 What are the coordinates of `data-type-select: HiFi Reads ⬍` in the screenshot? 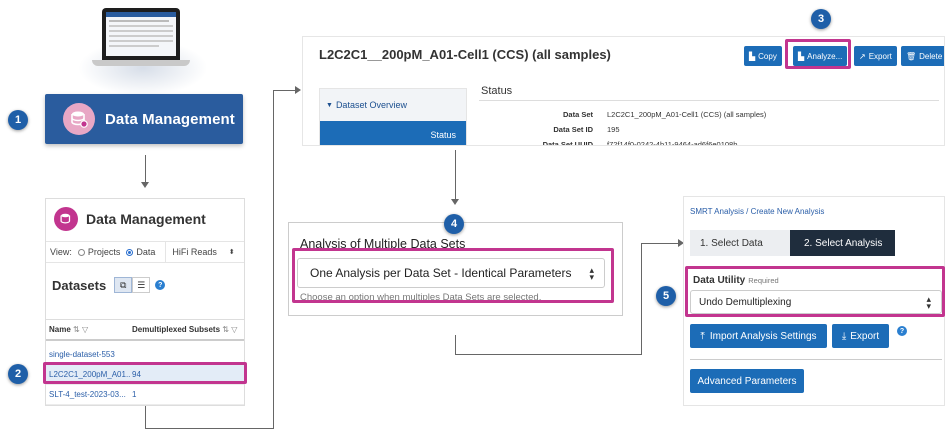 It's located at (200, 252).